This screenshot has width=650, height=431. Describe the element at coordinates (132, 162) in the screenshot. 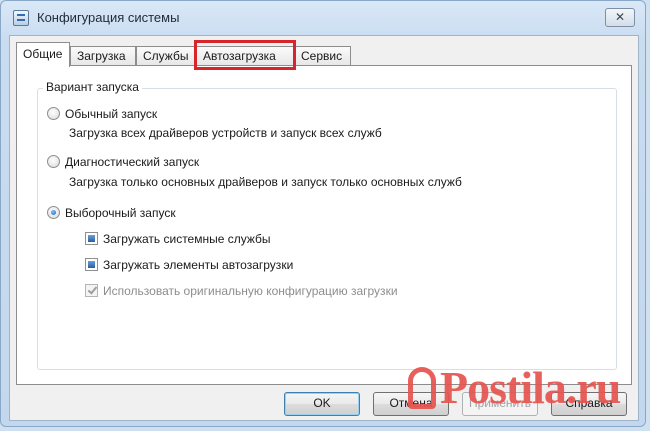

I see `diagnostic-startup-label: Диагностический запуск` at that location.